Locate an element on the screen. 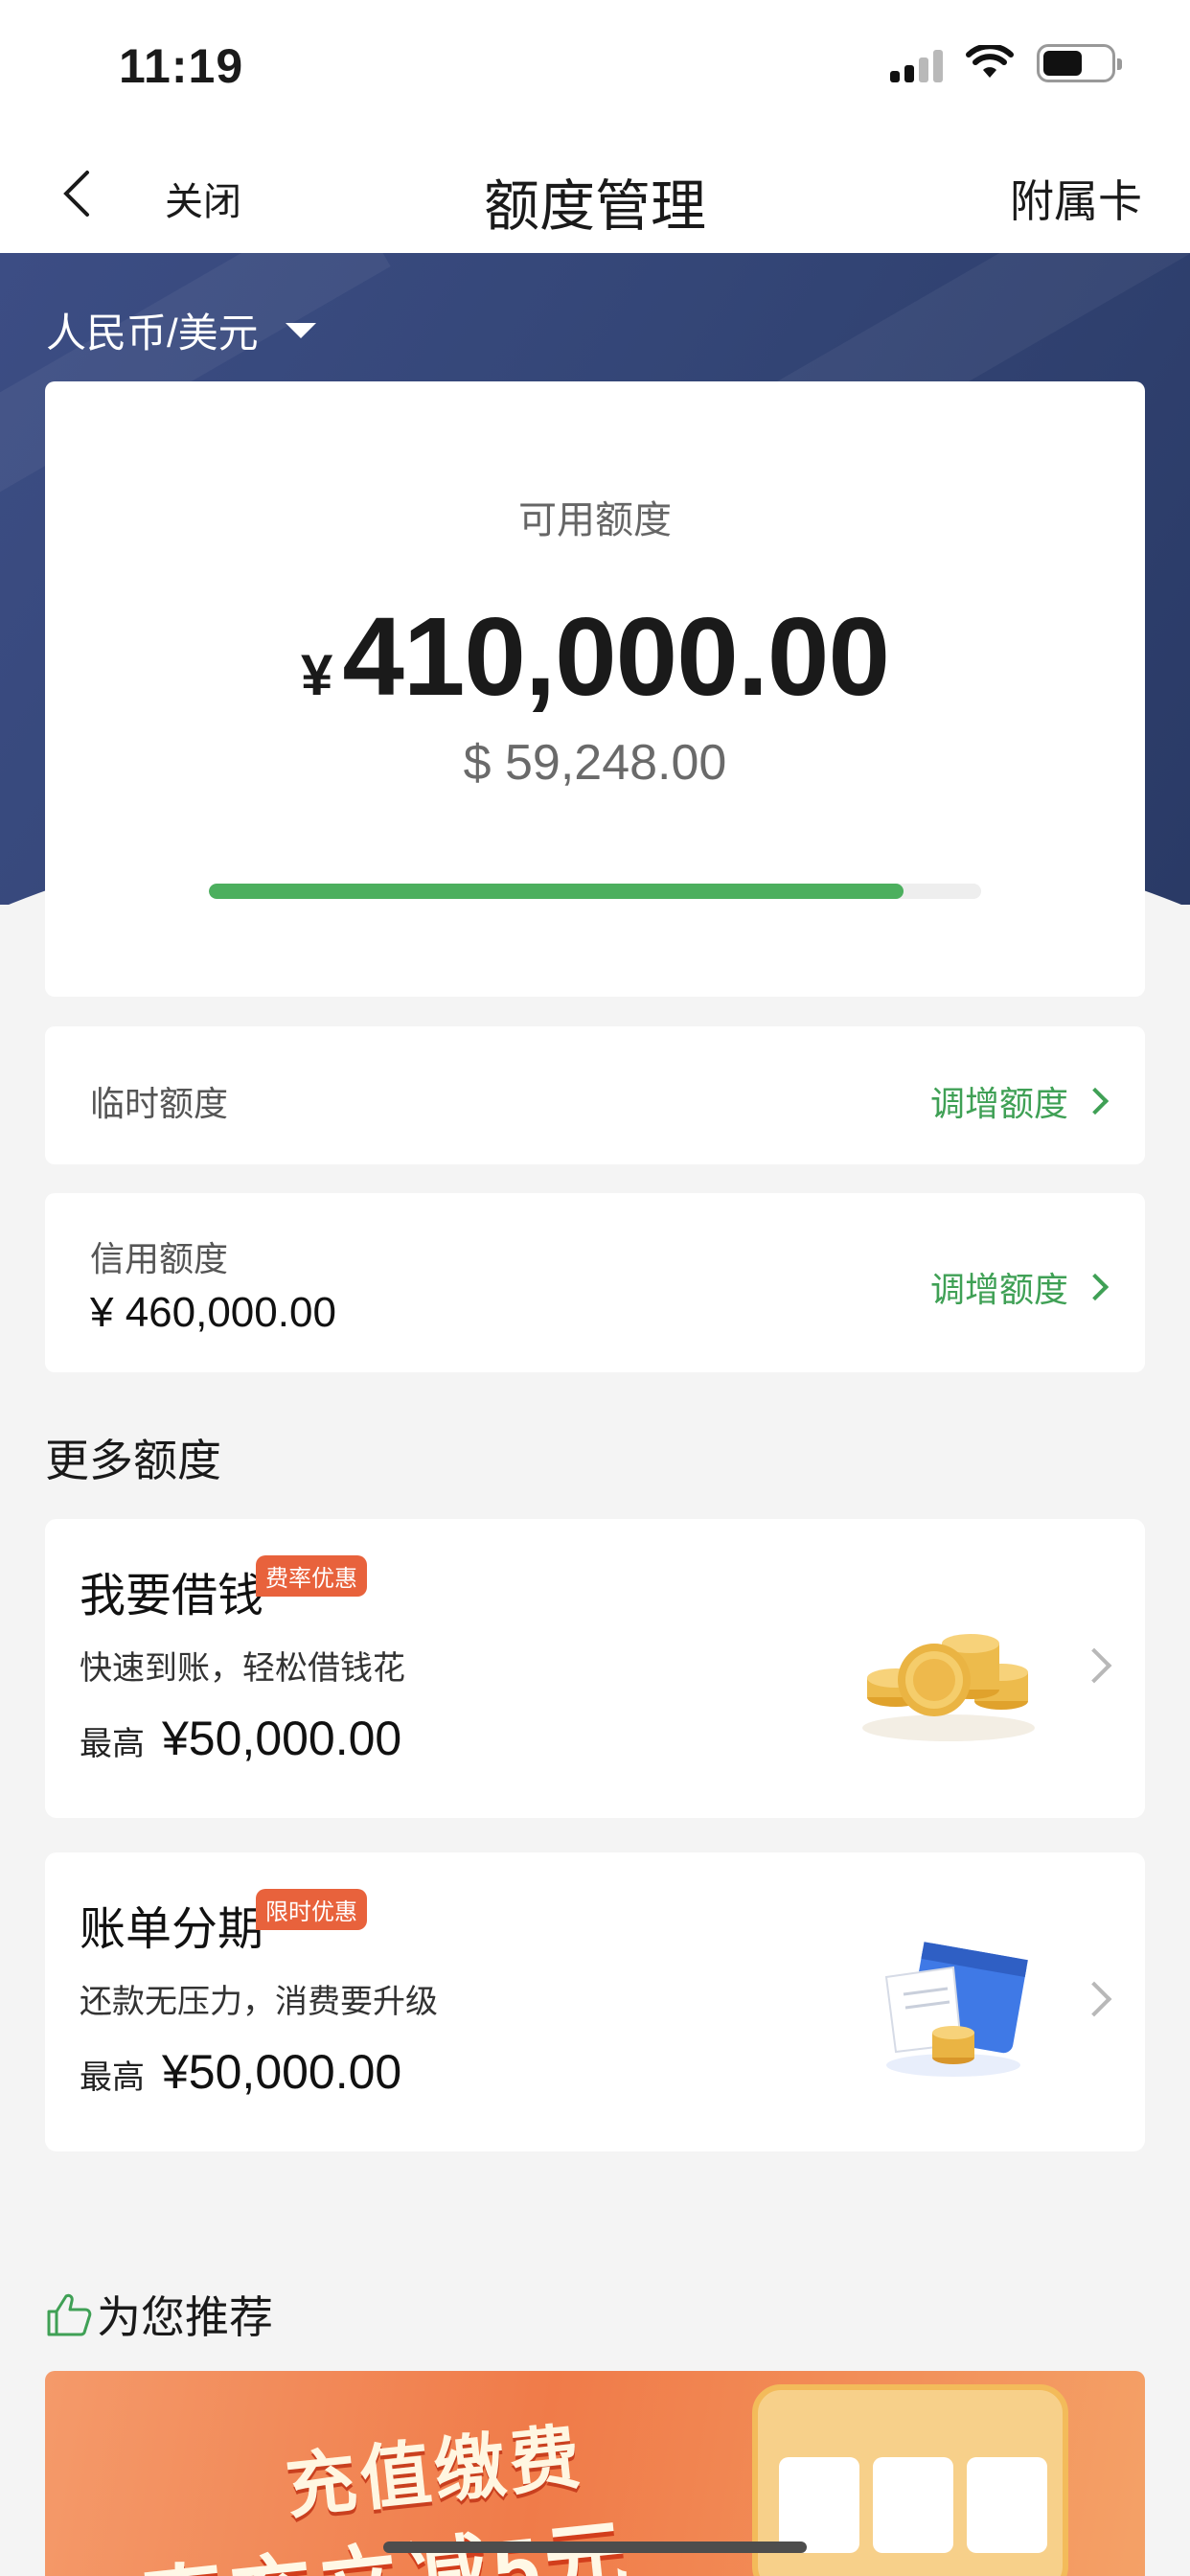 The image size is (1190, 2576). installment-offer-card: 账单分期 限时优惠 还款无压力，消费要升级 最高 ¥50,000.00 is located at coordinates (595, 2001).